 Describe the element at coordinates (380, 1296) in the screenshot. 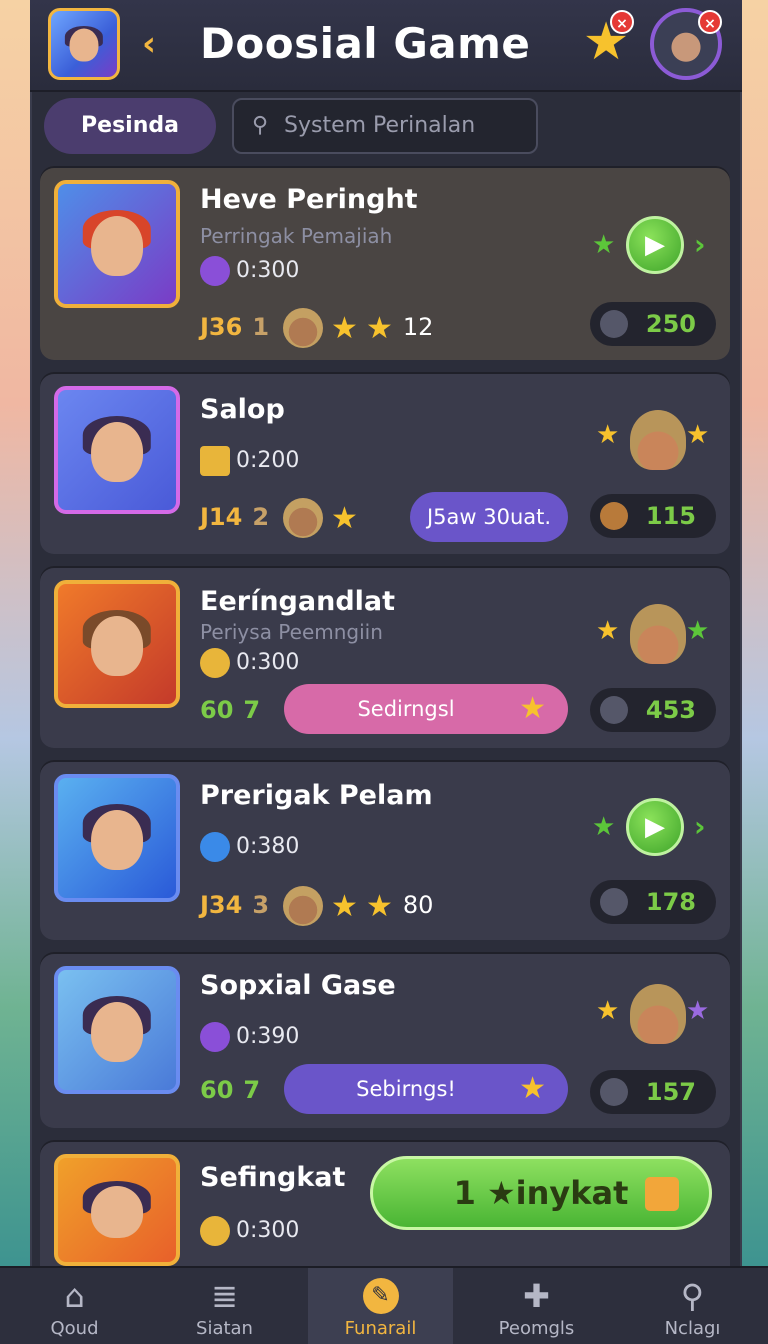

I see `pencil-icon: ✎` at that location.